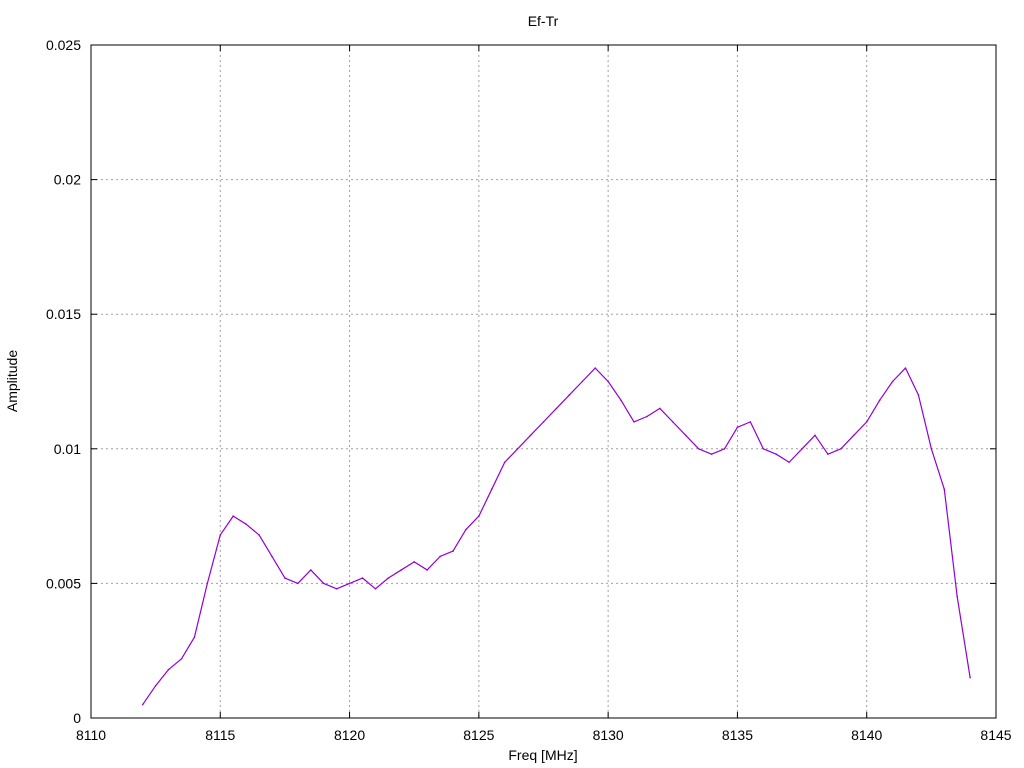 This screenshot has height=768, width=1024. I want to click on y-tick-label: 0.015, so click(63, 314).